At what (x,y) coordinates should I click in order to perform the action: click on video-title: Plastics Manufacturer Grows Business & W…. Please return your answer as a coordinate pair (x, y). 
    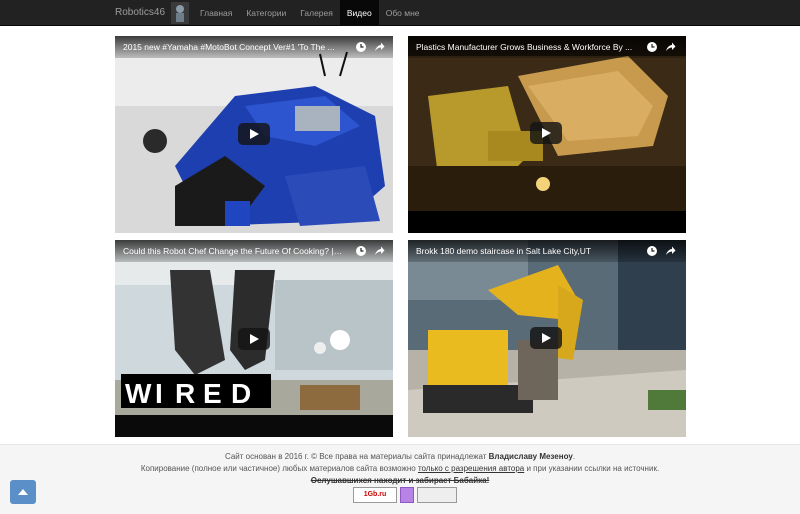
    Looking at the image, I should click on (526, 47).